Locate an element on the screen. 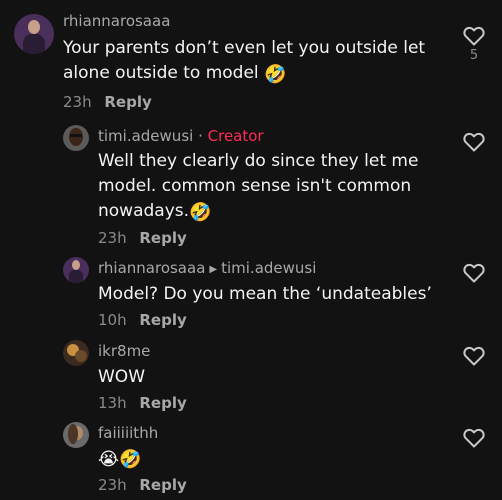 This screenshot has height=500, width=502. like-count: 5 is located at coordinates (474, 55).